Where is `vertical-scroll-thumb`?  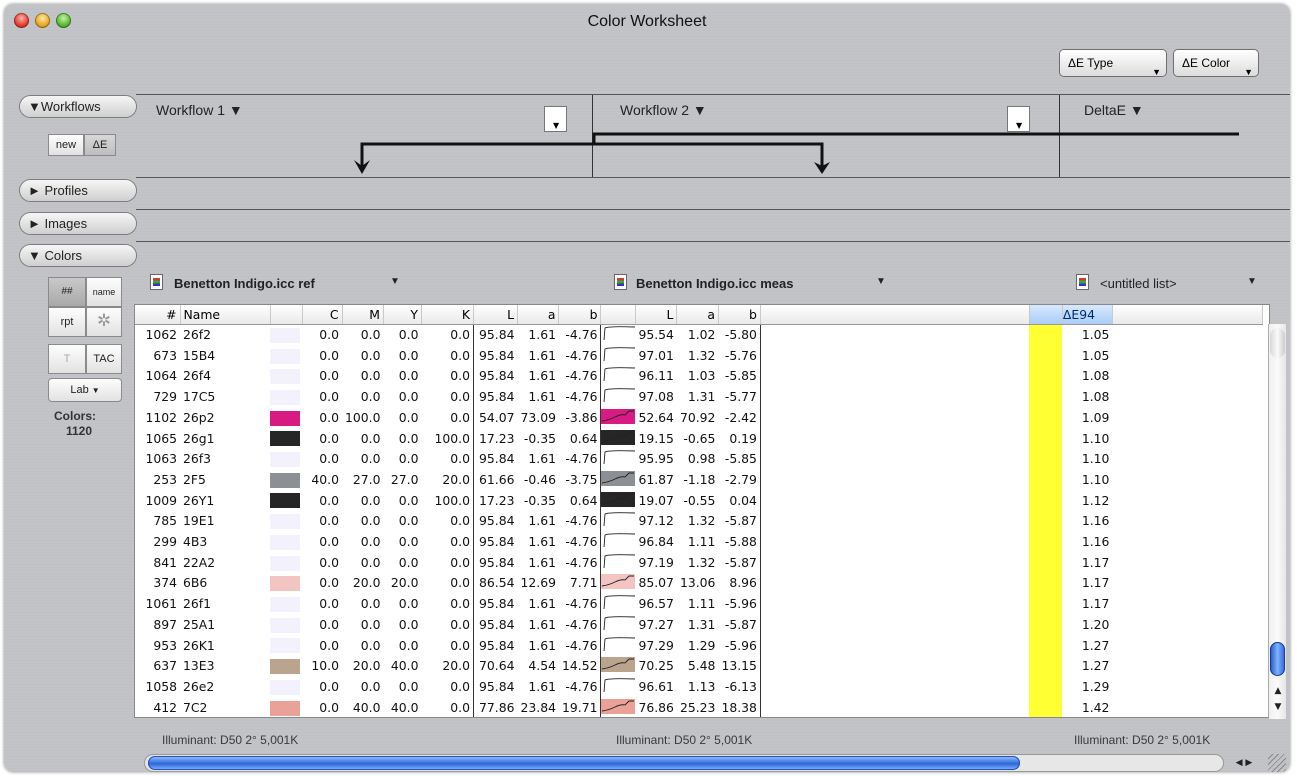
vertical-scroll-thumb is located at coordinates (1277, 659).